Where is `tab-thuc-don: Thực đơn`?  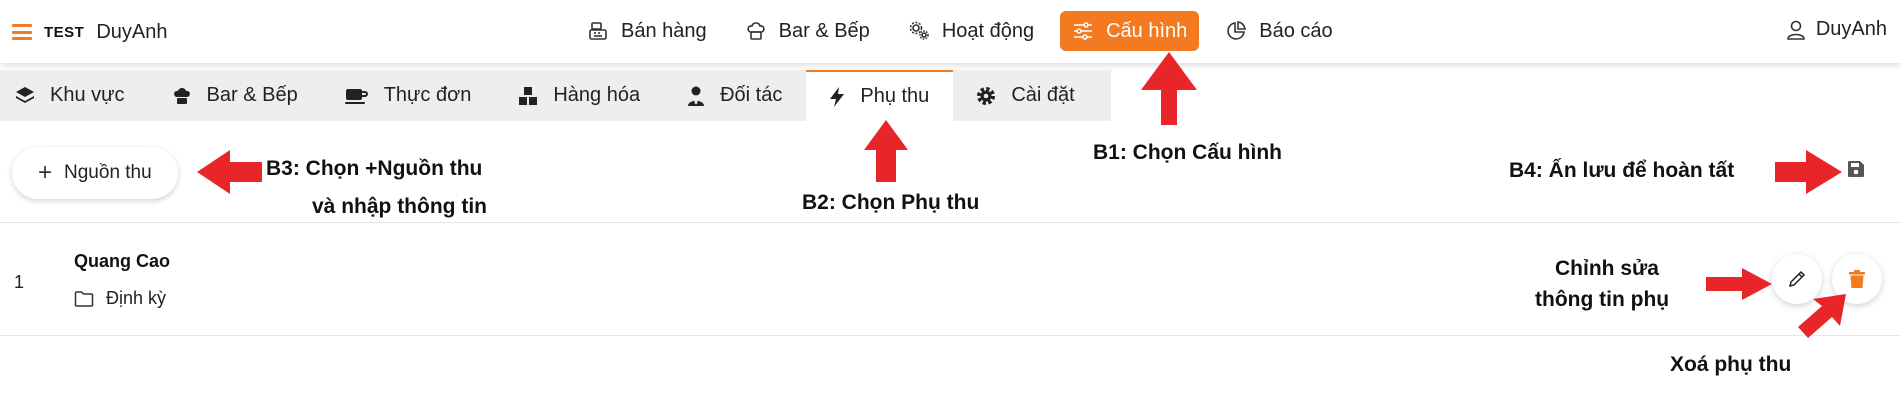 tab-thuc-don: Thực đơn is located at coordinates (408, 95).